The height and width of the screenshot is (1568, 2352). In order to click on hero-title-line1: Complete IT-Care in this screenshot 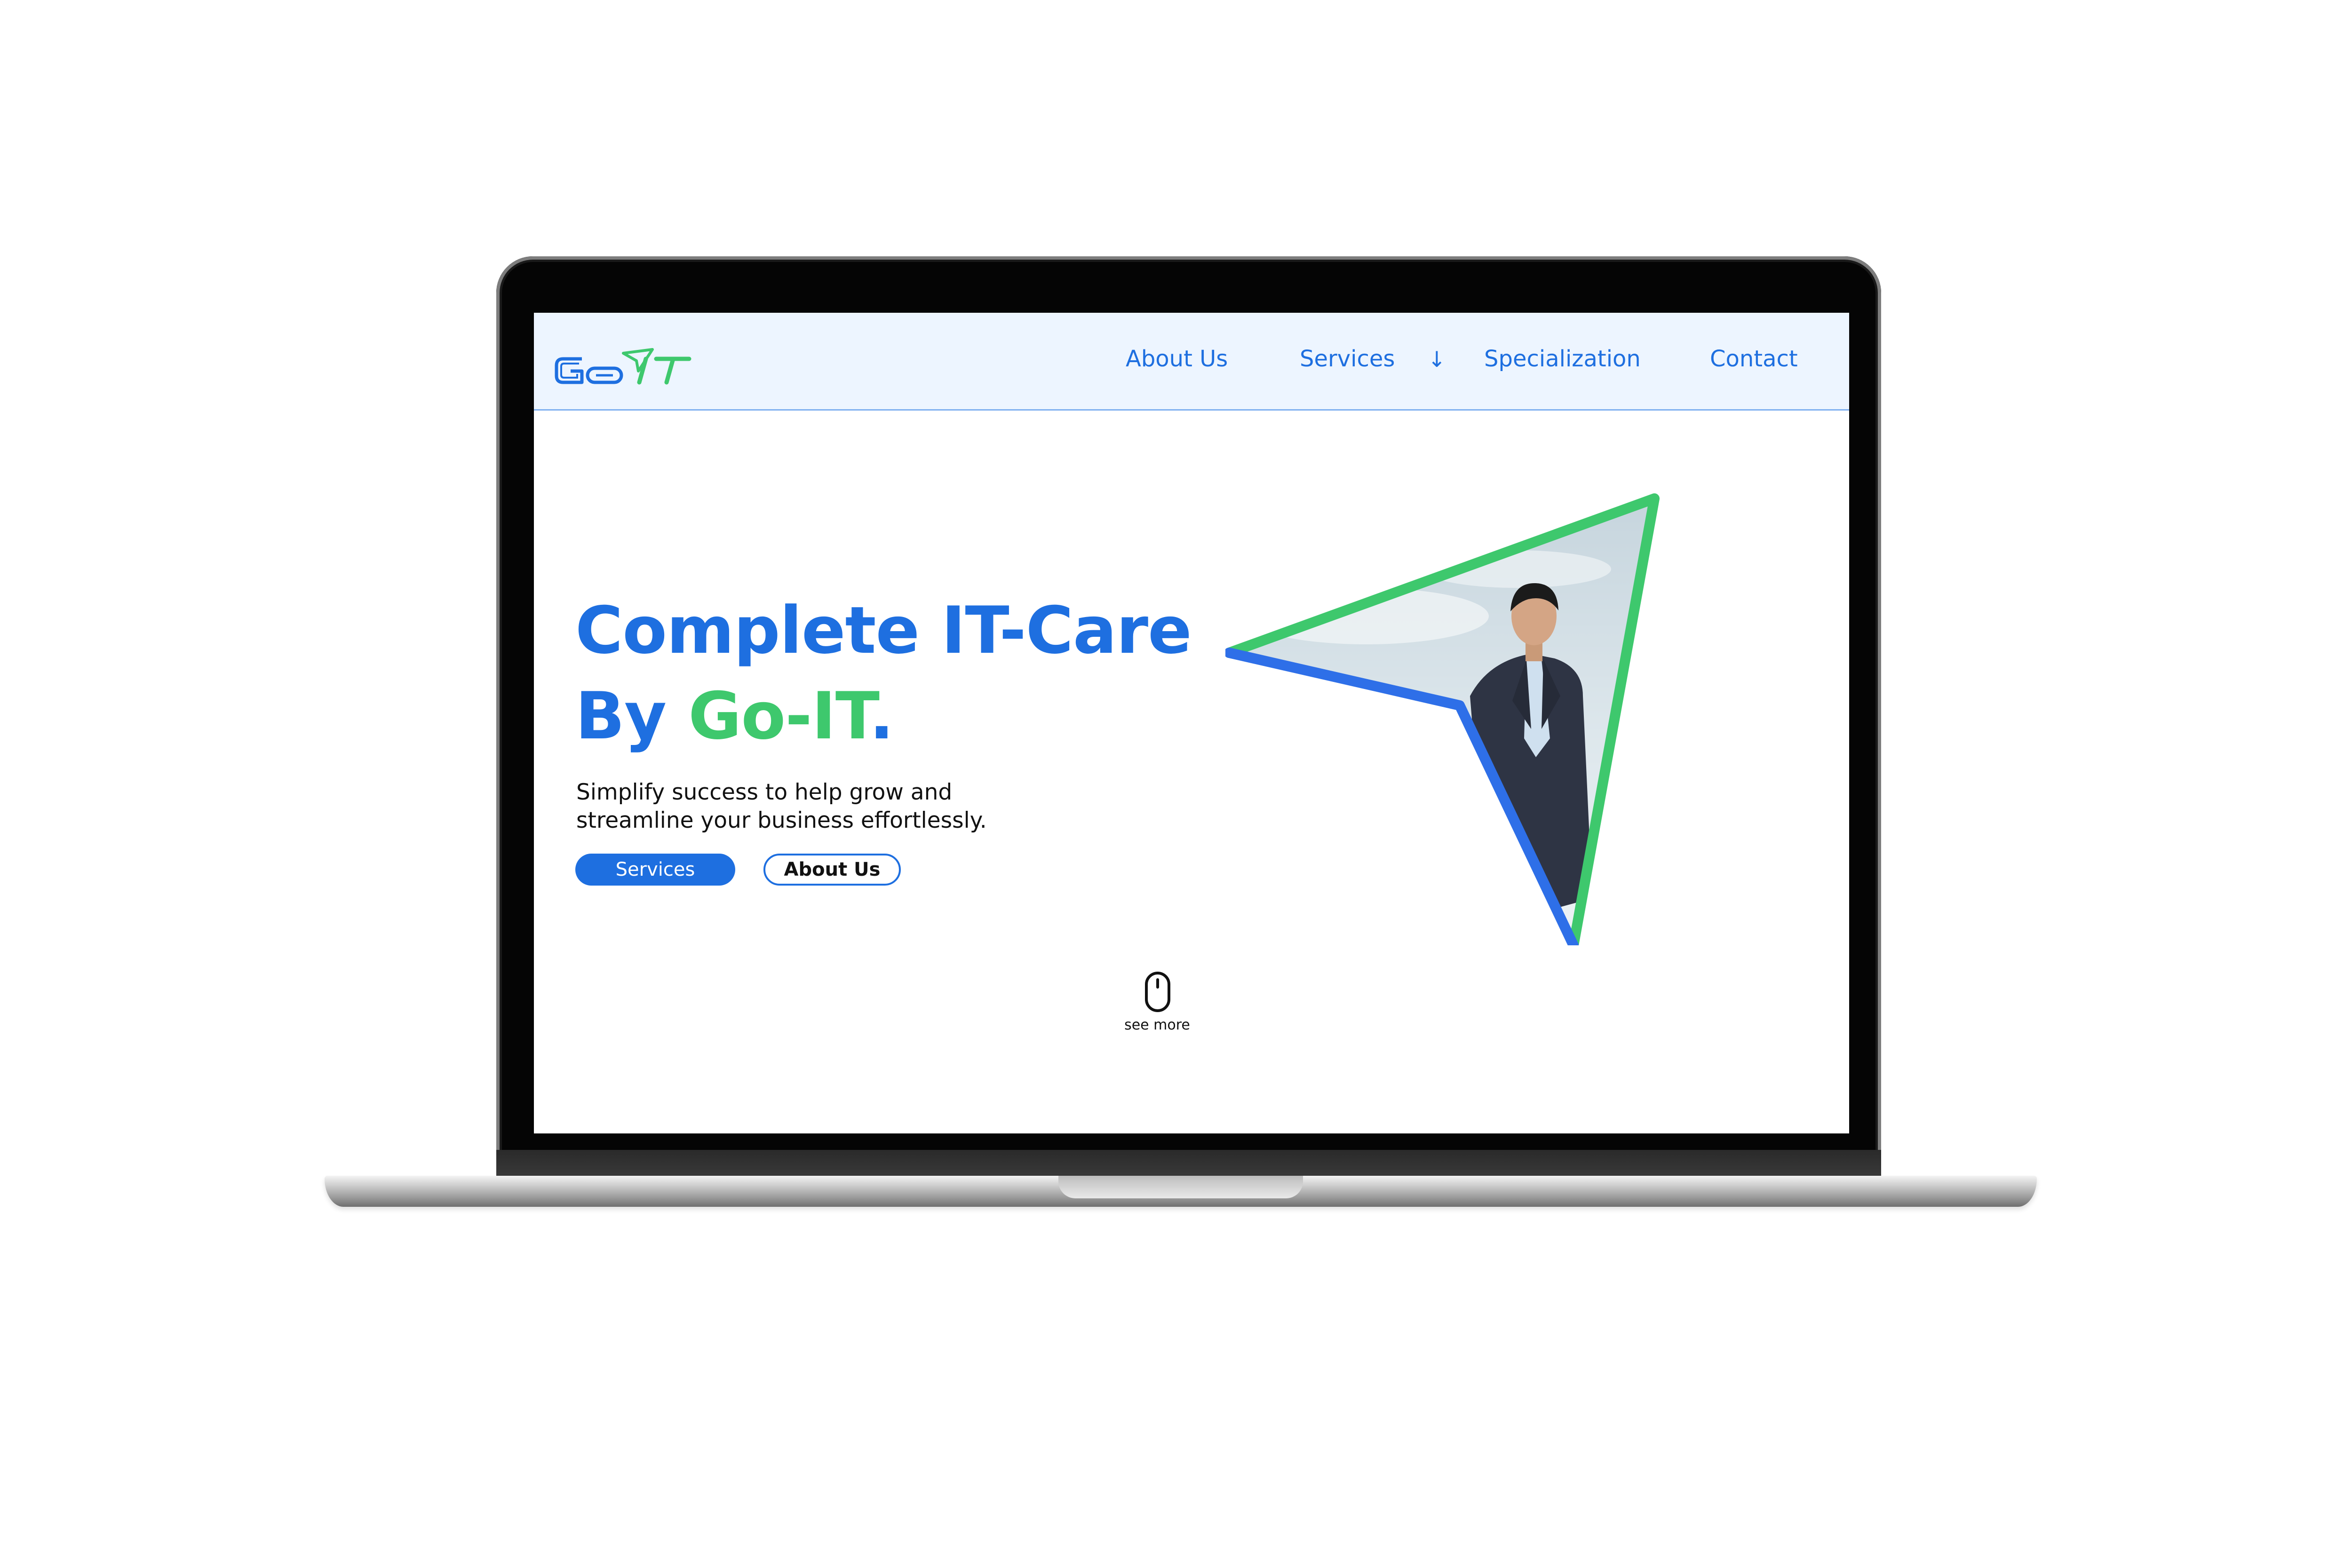, I will do `click(883, 630)`.